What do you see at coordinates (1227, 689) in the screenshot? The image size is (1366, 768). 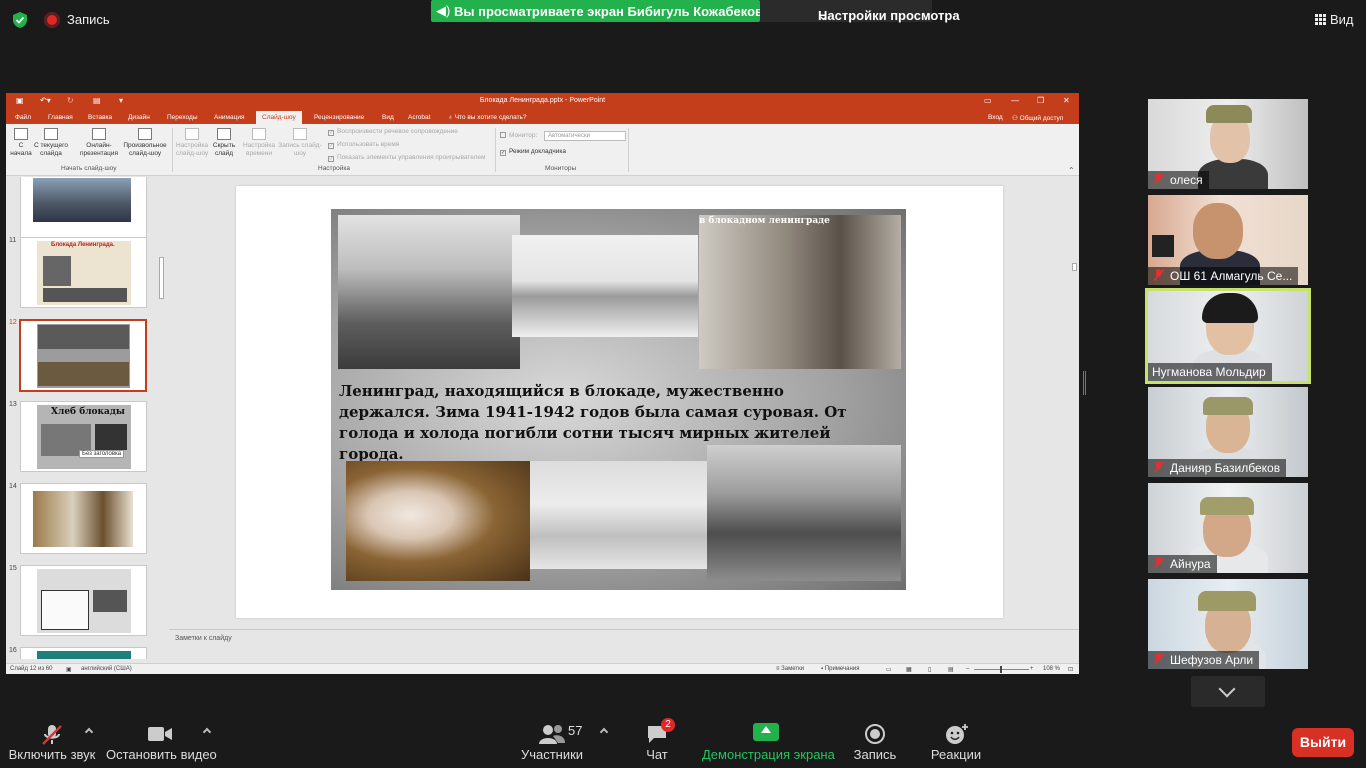 I see `chevron-down-icon` at bounding box center [1227, 689].